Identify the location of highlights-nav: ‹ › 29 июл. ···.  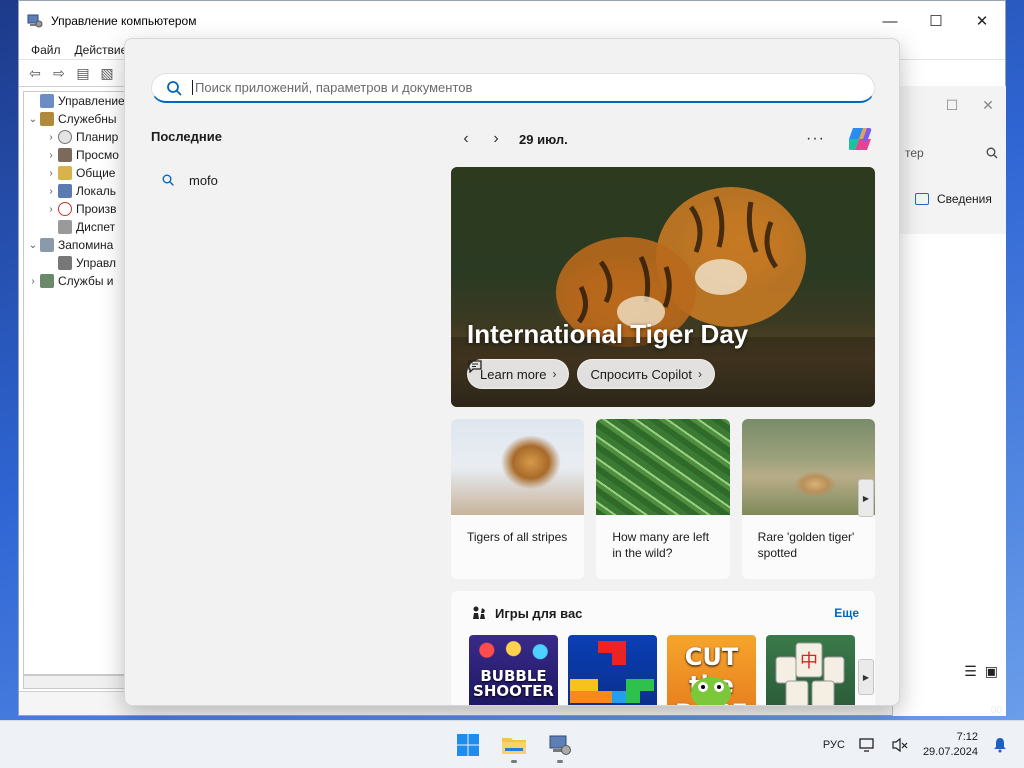
(663, 139).